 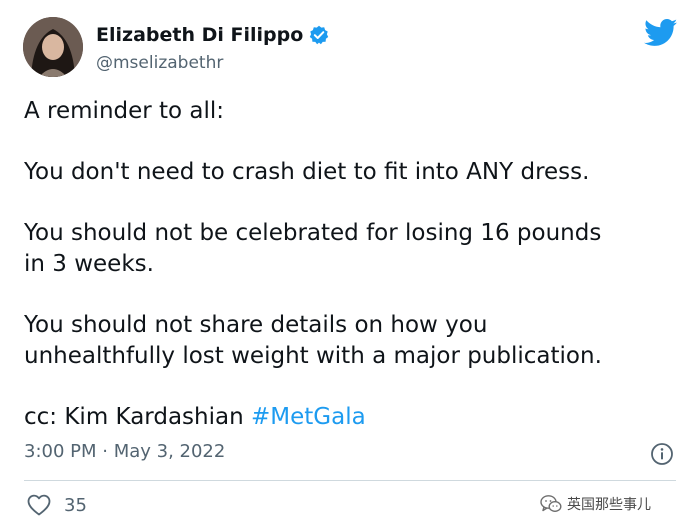 I want to click on tweet-timestamp: 3:00 PM · May 3, 2022, so click(x=124, y=451).